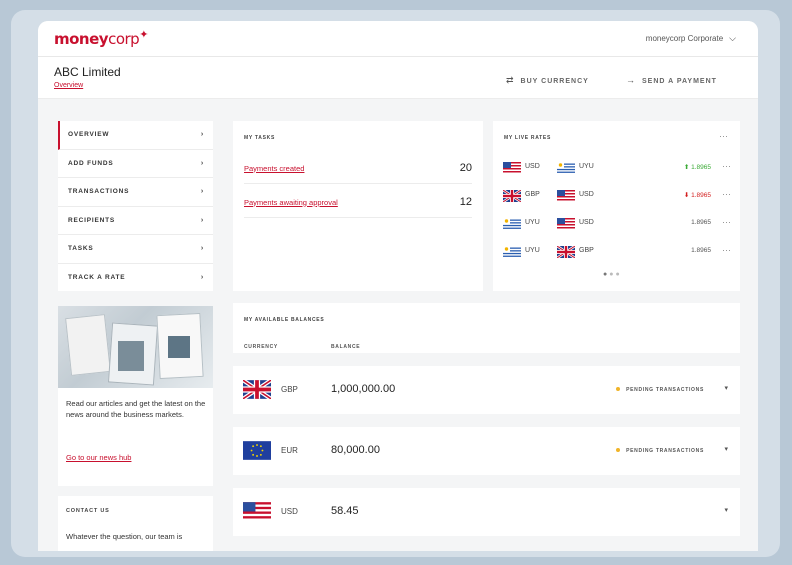  Describe the element at coordinates (532, 194) in the screenshot. I see `rate-from-currency: GBP` at that location.